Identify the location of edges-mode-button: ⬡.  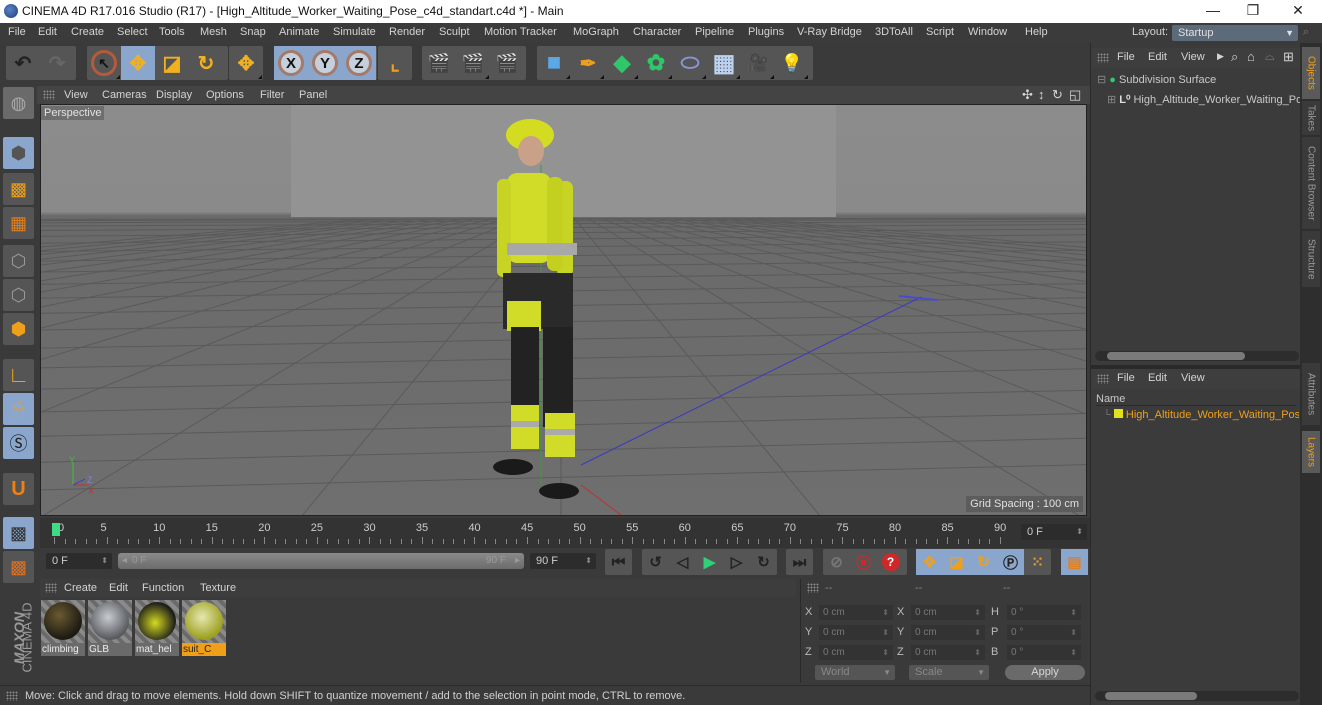
(18, 295).